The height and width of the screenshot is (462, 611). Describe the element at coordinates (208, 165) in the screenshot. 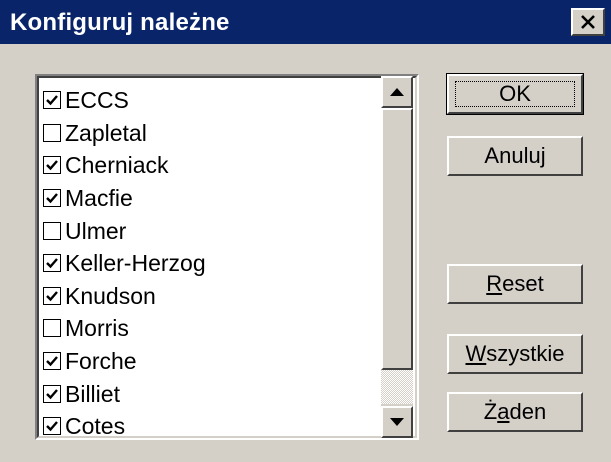

I see `checklist-item: Cherniack` at that location.